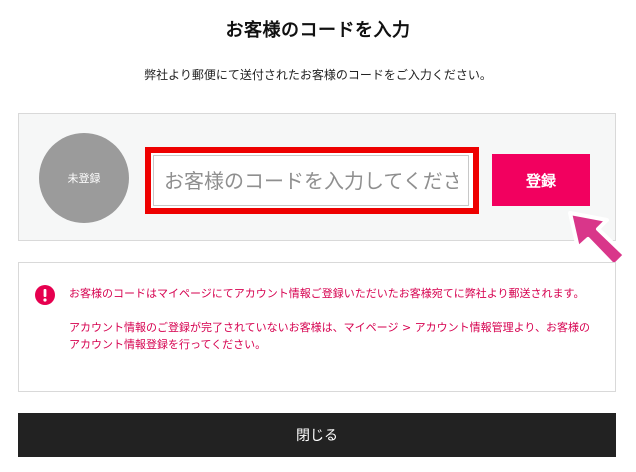 Image resolution: width=636 pixels, height=472 pixels. I want to click on close-button: 閉じる, so click(317, 435).